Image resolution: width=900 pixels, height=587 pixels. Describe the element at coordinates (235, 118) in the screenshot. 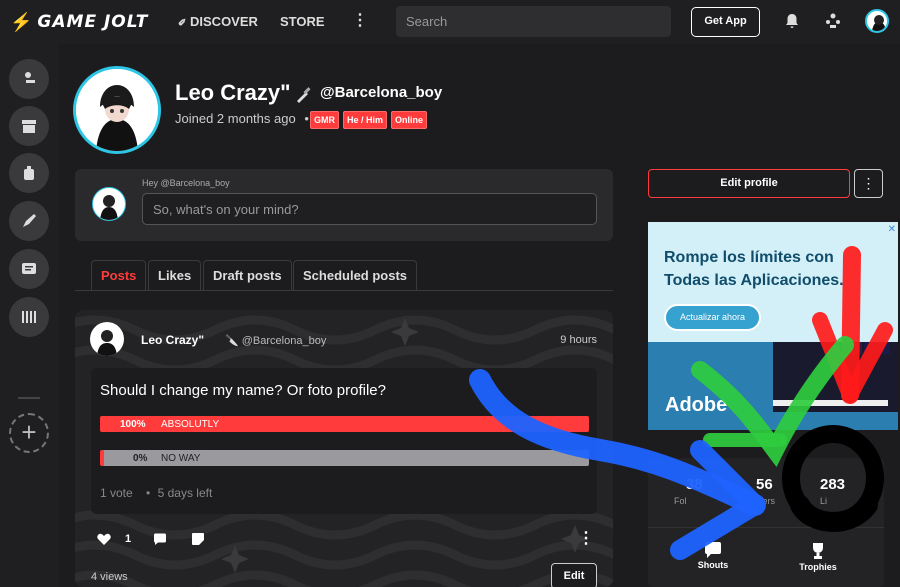

I see `joined-text: Joined 2 months ago` at that location.